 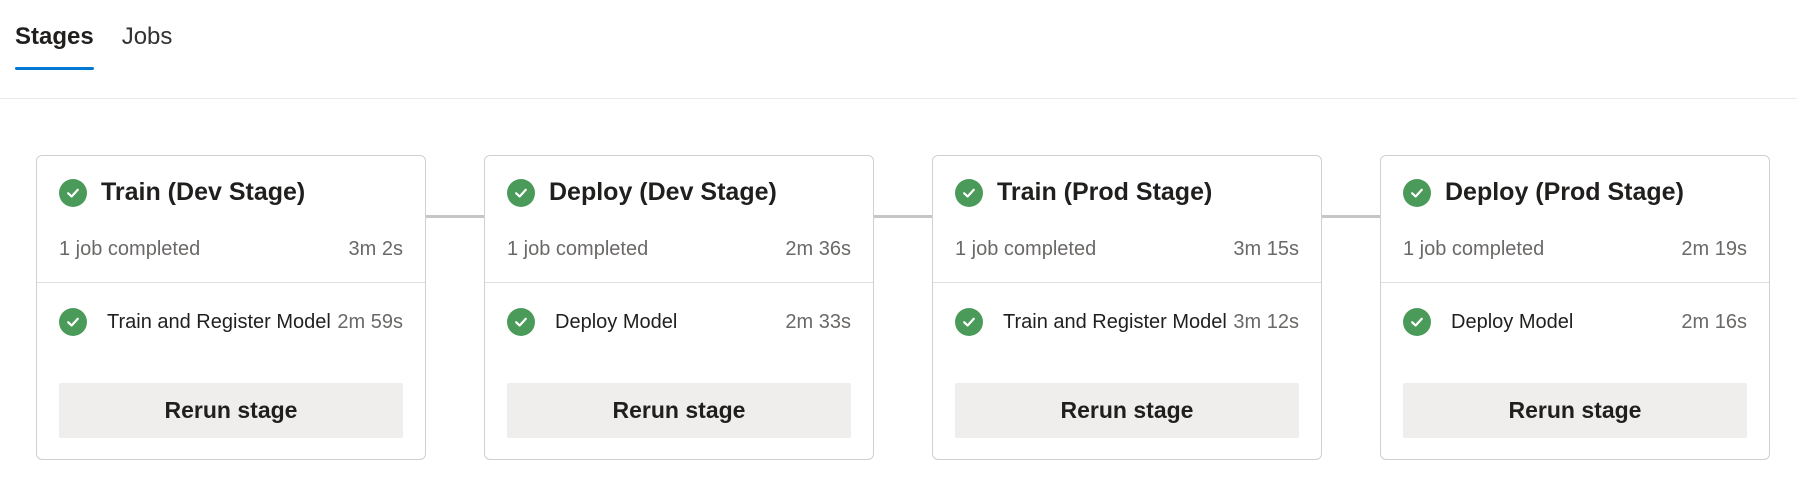 What do you see at coordinates (231, 219) in the screenshot?
I see `stage-card-header: Train (Dev Stage) 1 job completed 3m 2s` at bounding box center [231, 219].